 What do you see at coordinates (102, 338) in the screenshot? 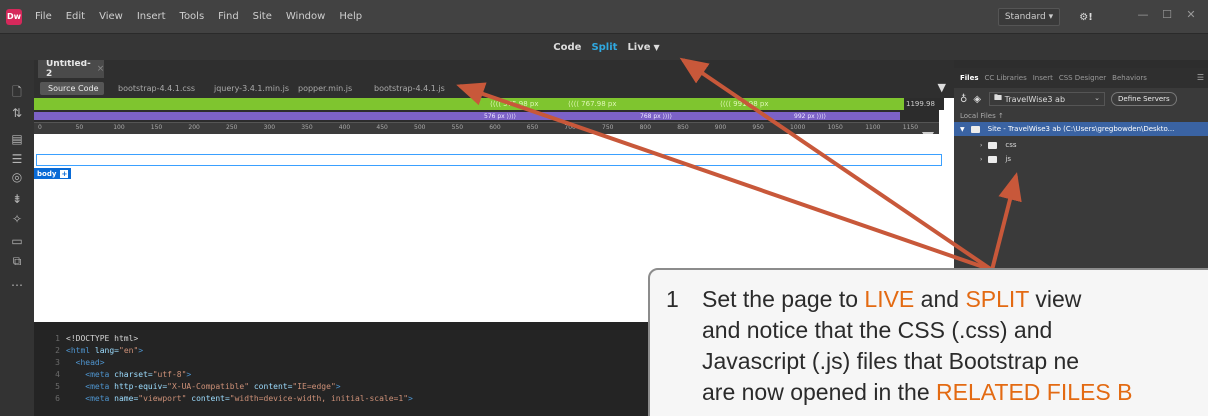
I see `code-token: <!DOCTYPE html>` at bounding box center [102, 338].